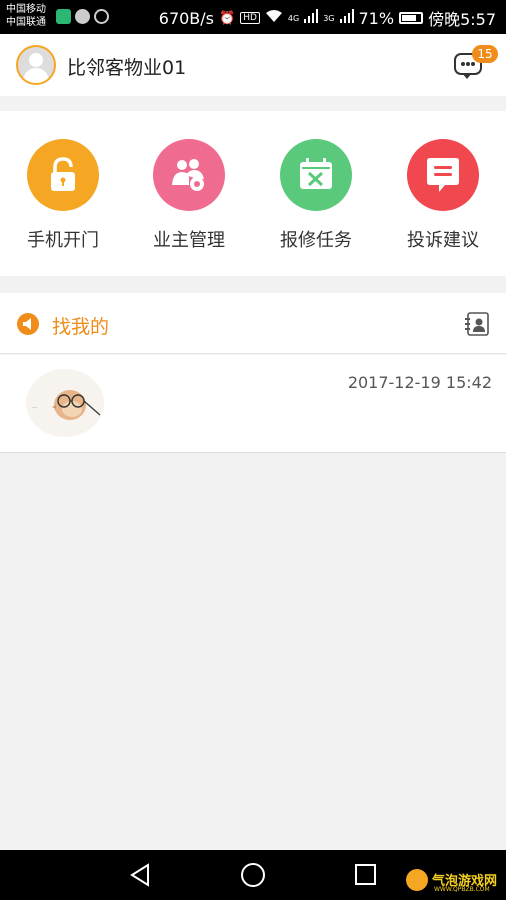 The image size is (506, 900). Describe the element at coordinates (63, 240) in the screenshot. I see `grid-label-unlock: 手机开门` at that location.